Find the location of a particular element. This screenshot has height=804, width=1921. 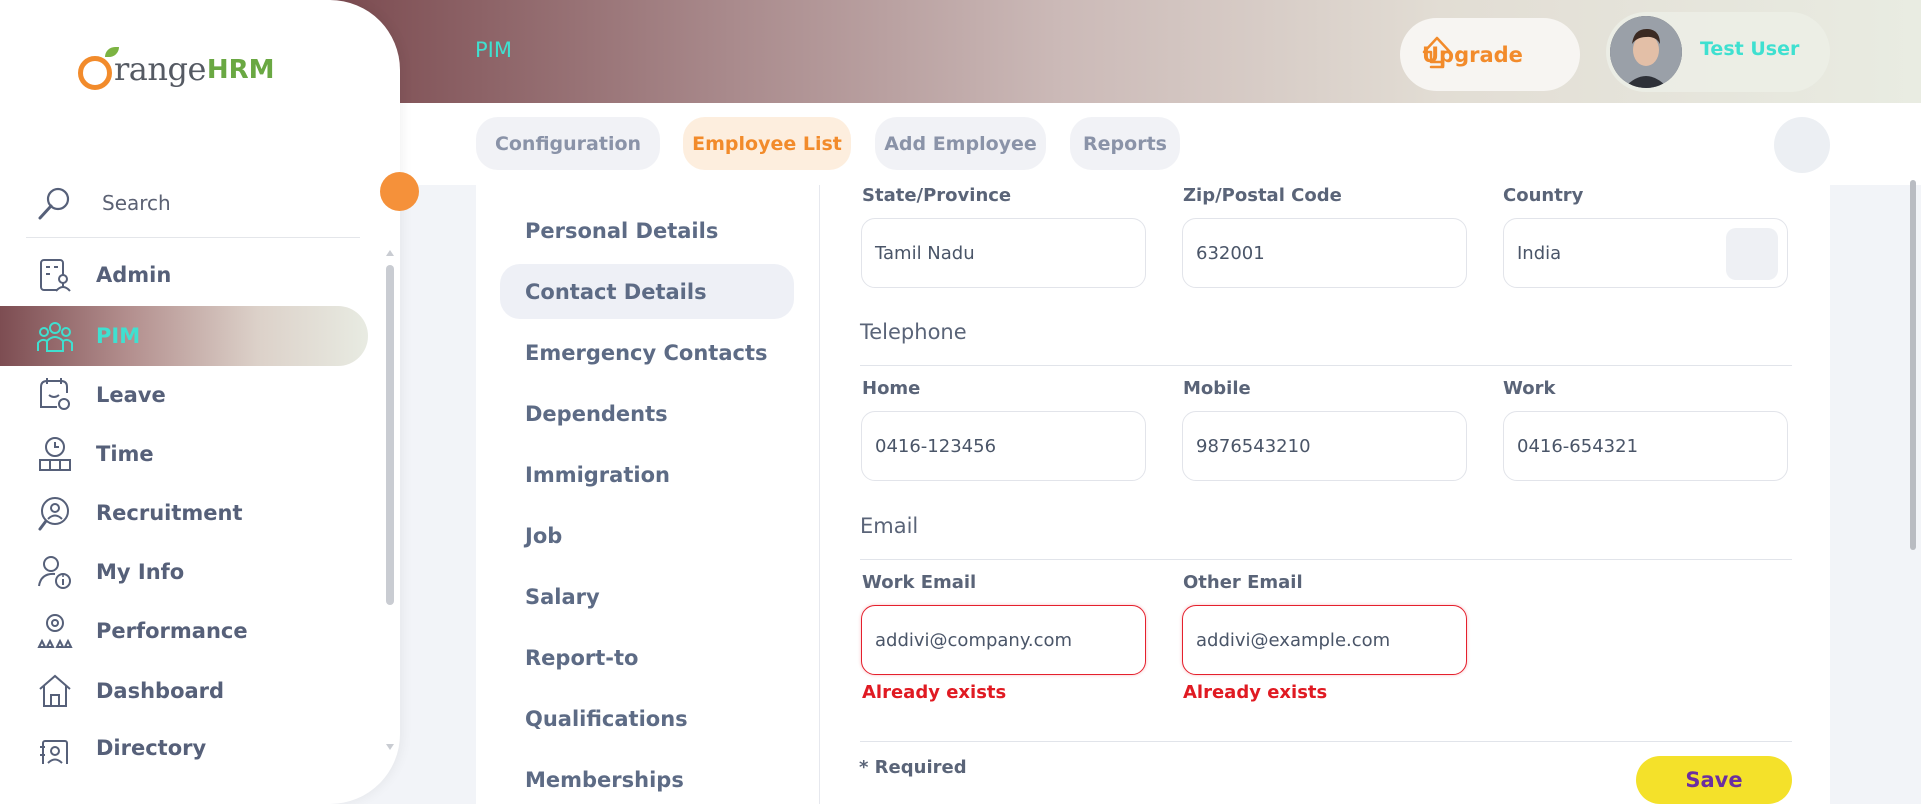

my-info-icon is located at coordinates (55, 572).